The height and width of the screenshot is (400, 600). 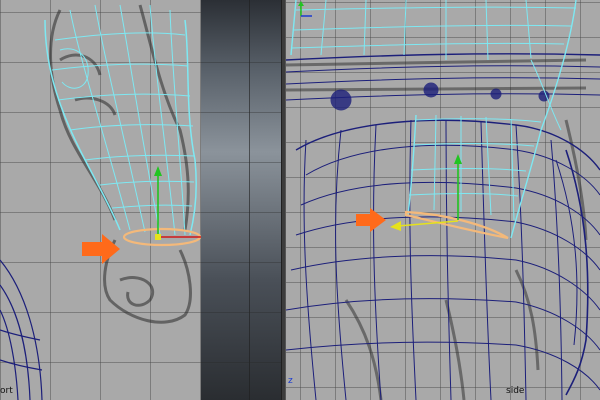 What do you see at coordinates (290, 381) in the screenshot?
I see `axis-label-z: z` at bounding box center [290, 381].